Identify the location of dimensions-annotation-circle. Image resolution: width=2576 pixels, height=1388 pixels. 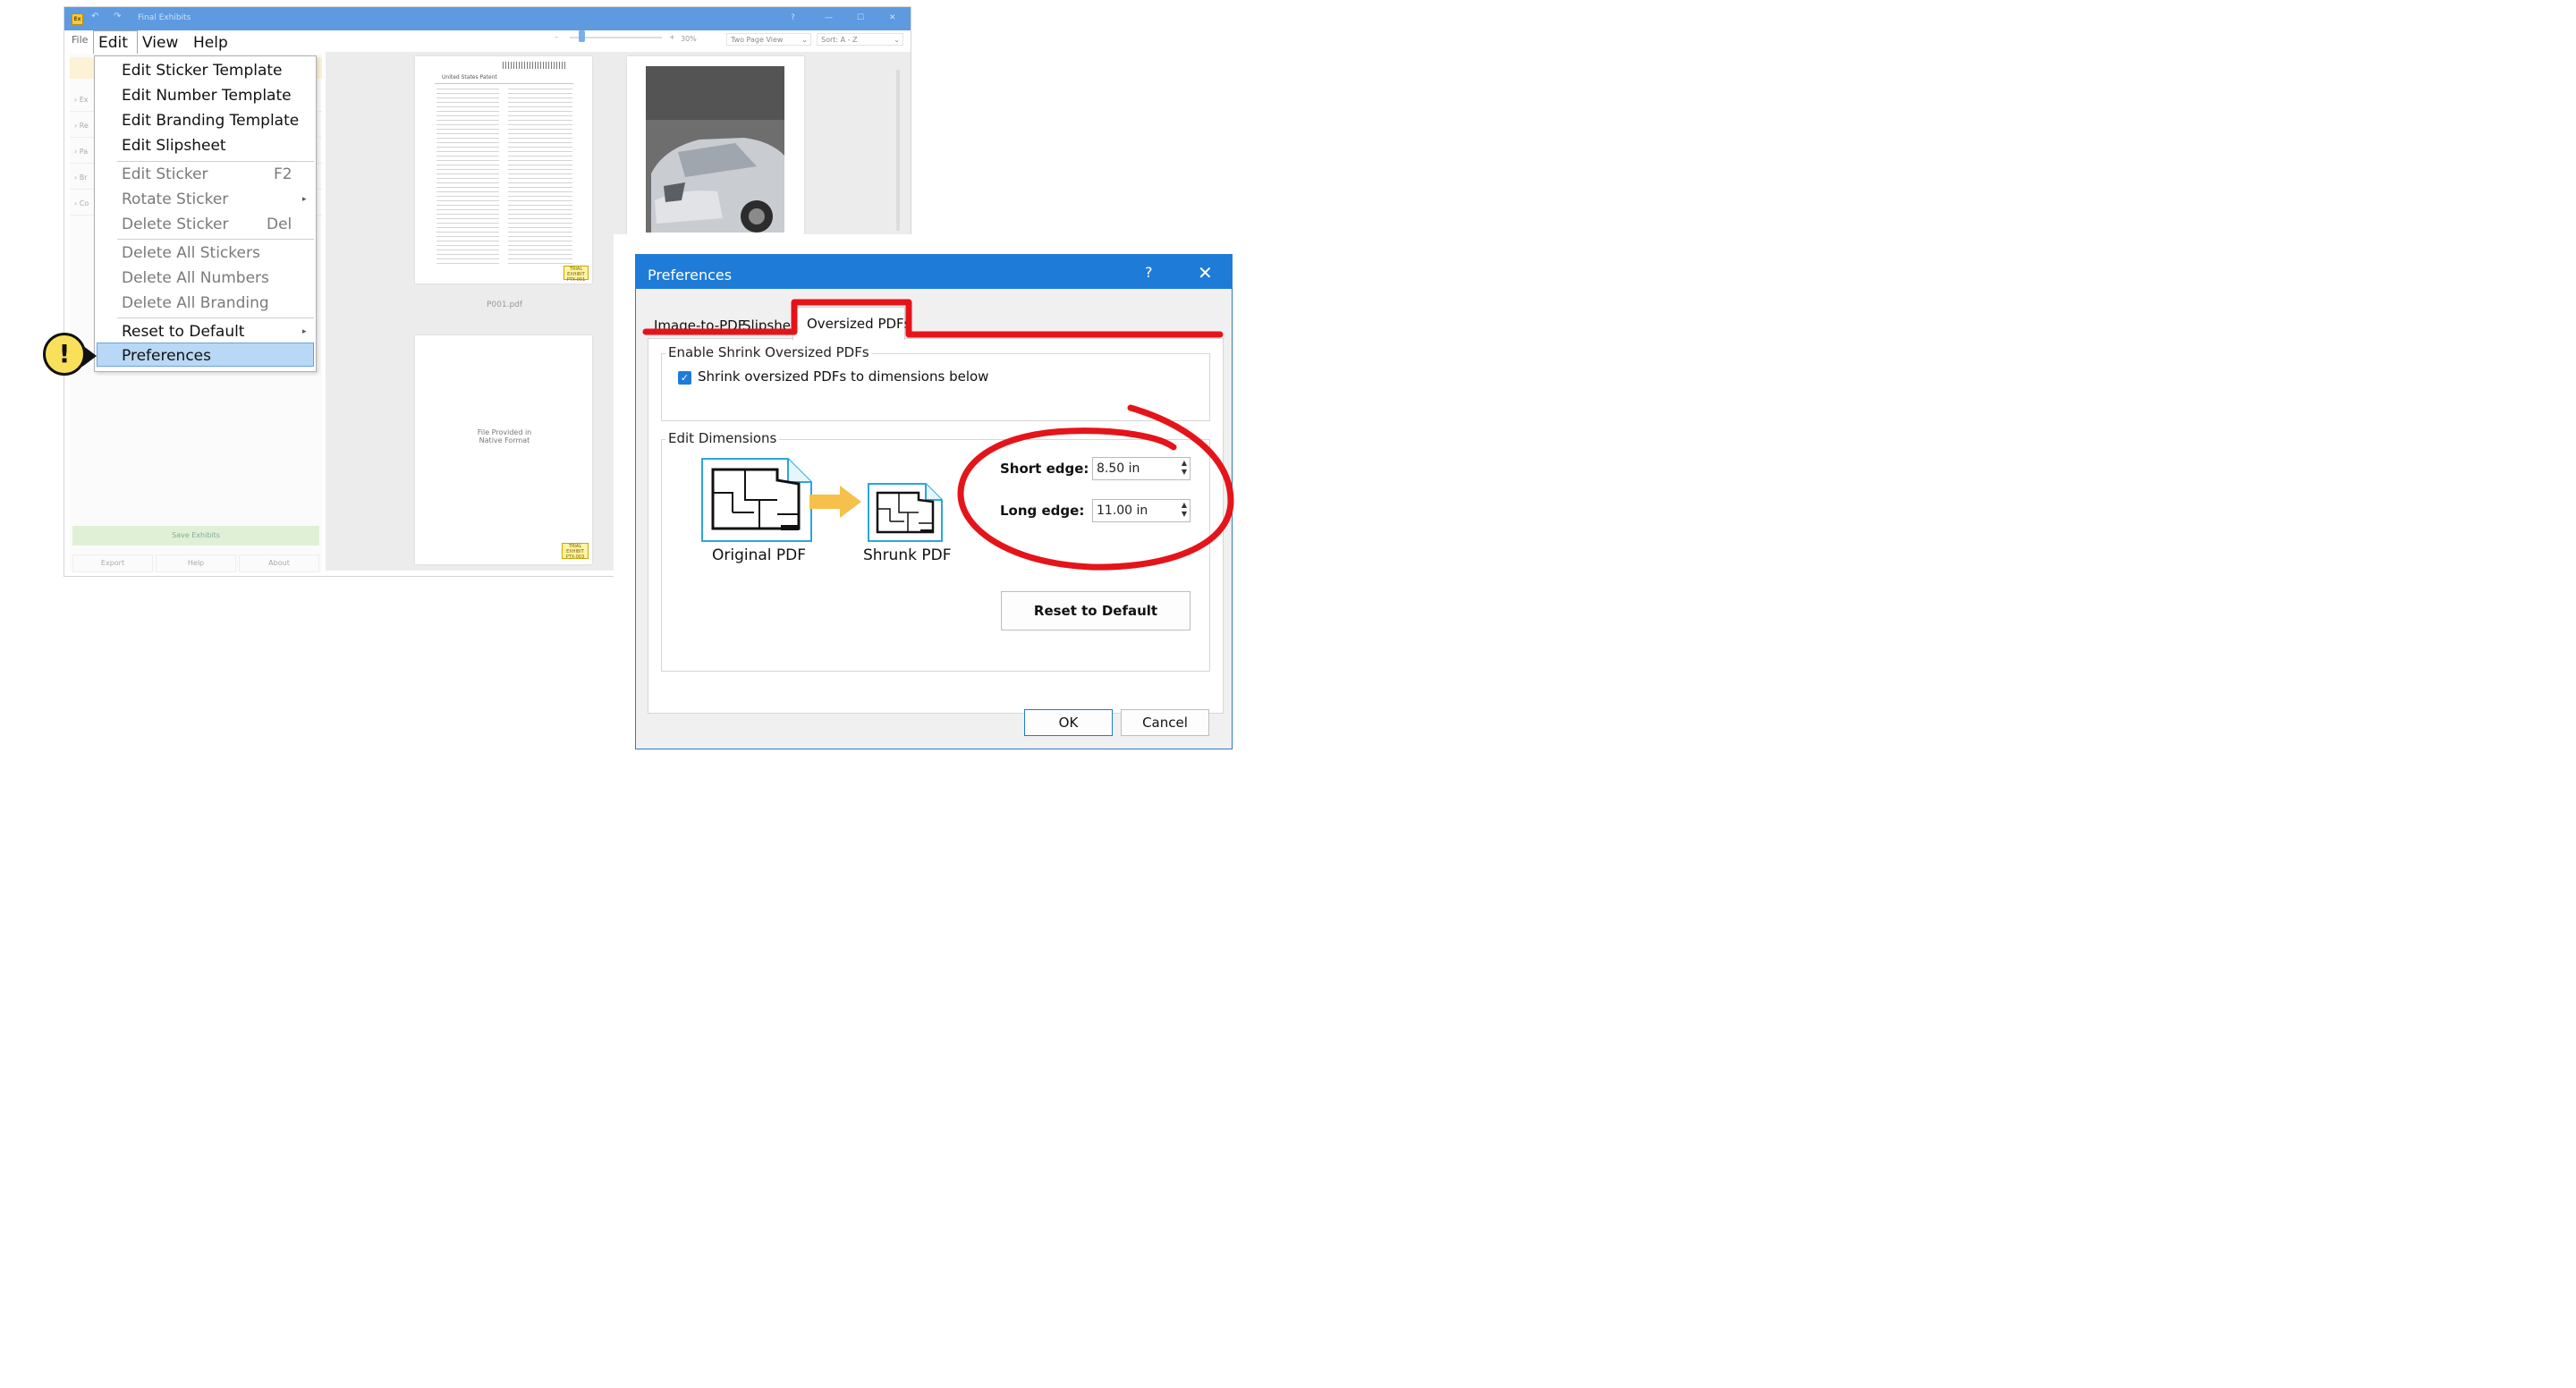
(1095, 488).